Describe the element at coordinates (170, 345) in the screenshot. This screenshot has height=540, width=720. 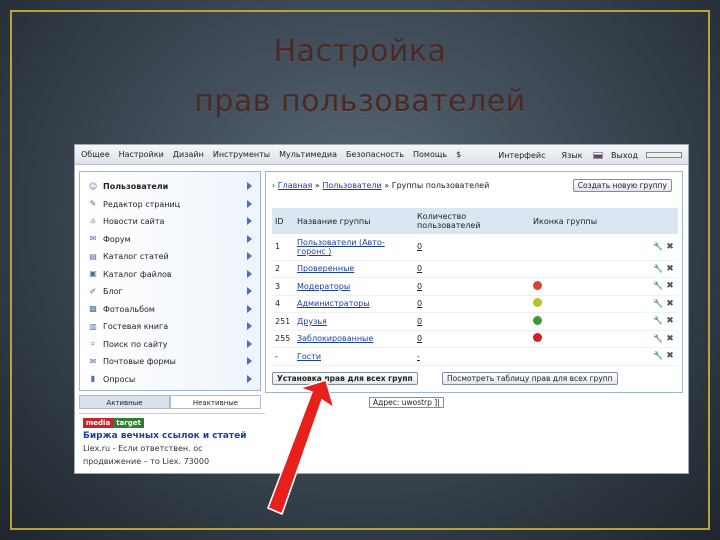
I see `sidebar-item: ⌕ Поиск по сайту` at that location.